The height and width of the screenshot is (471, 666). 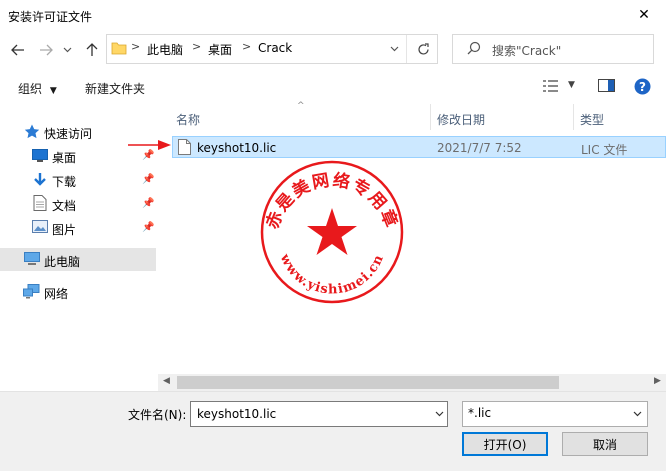 I want to click on refresh-icon, so click(x=423, y=49).